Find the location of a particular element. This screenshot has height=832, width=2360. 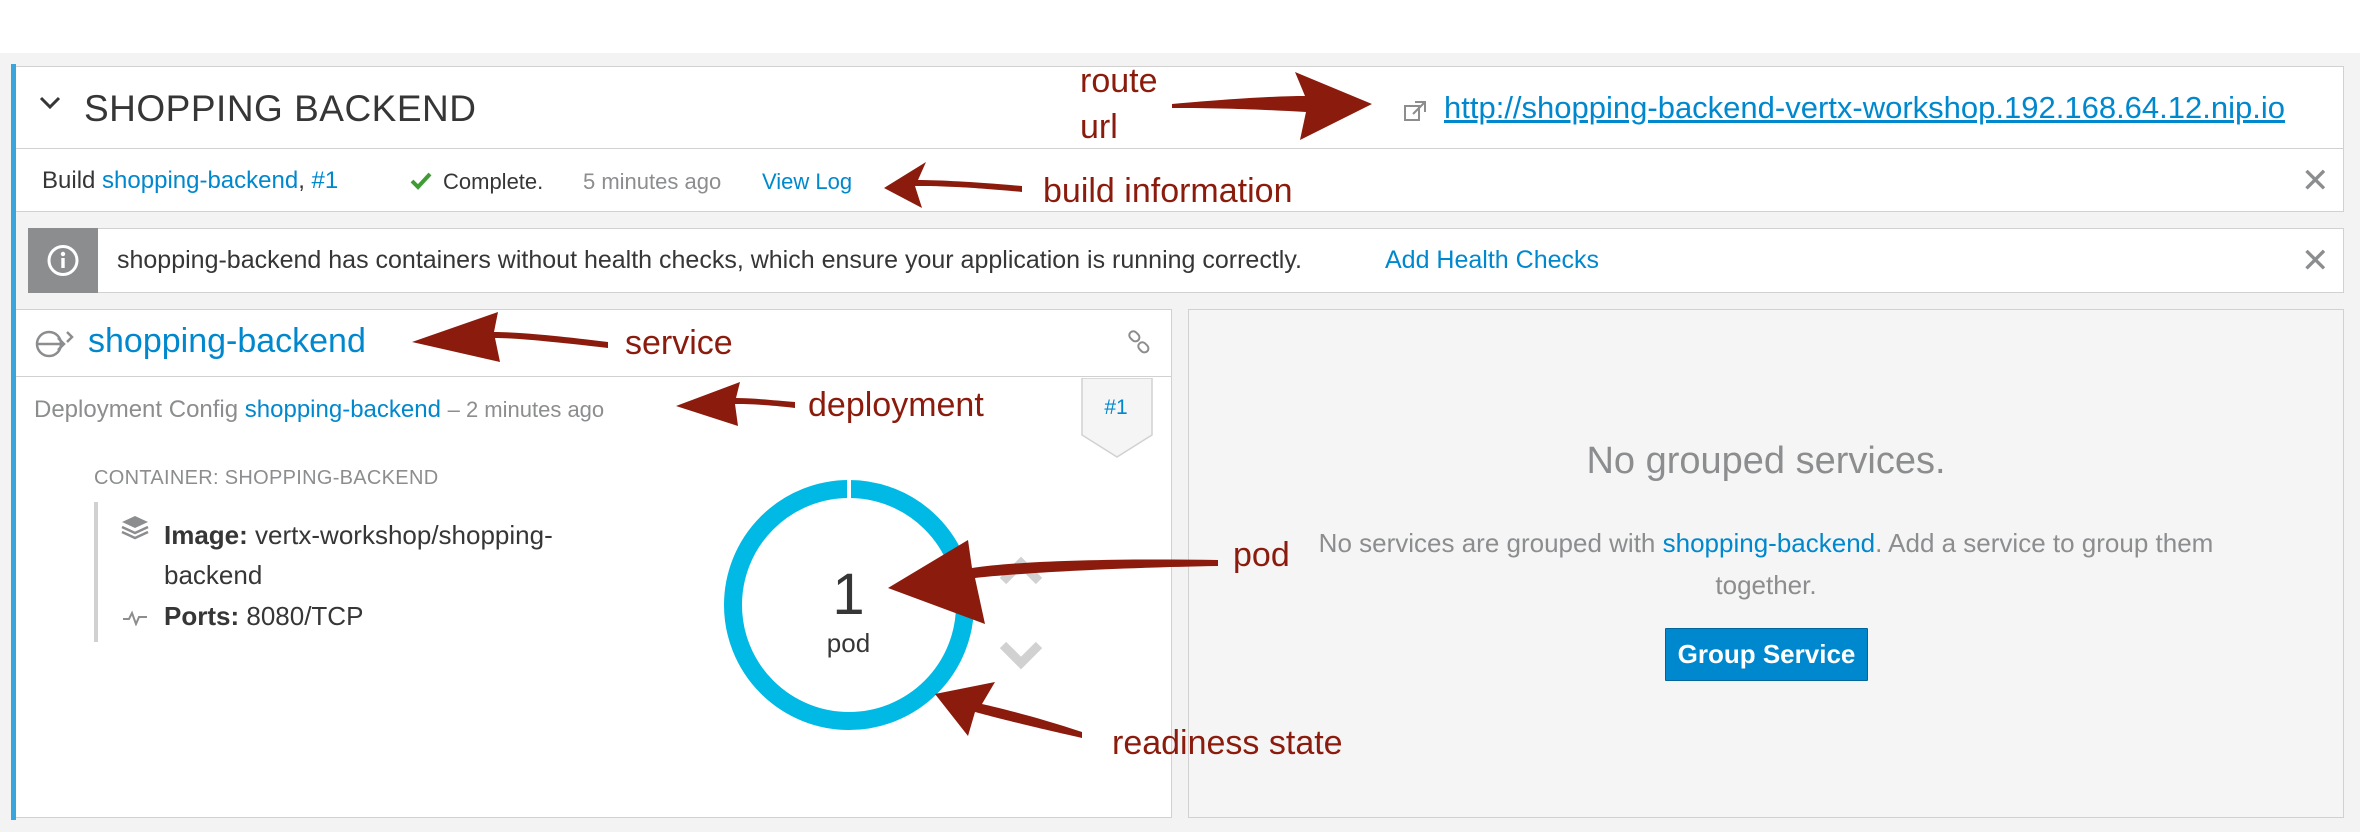

pod-count: 1 is located at coordinates (848, 594).